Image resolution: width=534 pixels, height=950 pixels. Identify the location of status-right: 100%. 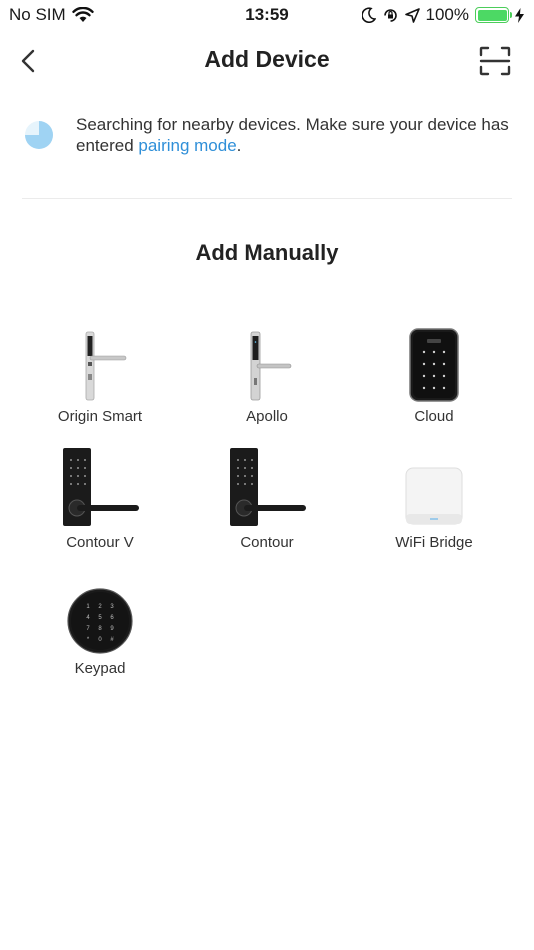
(442, 15).